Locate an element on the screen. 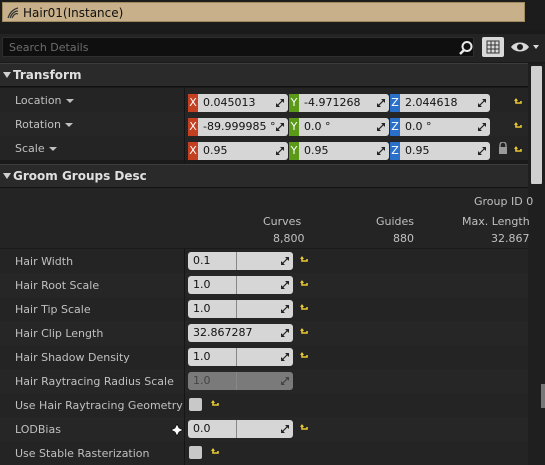 The height and width of the screenshot is (465, 545). lodbias-label: LODBias is located at coordinates (38, 429).